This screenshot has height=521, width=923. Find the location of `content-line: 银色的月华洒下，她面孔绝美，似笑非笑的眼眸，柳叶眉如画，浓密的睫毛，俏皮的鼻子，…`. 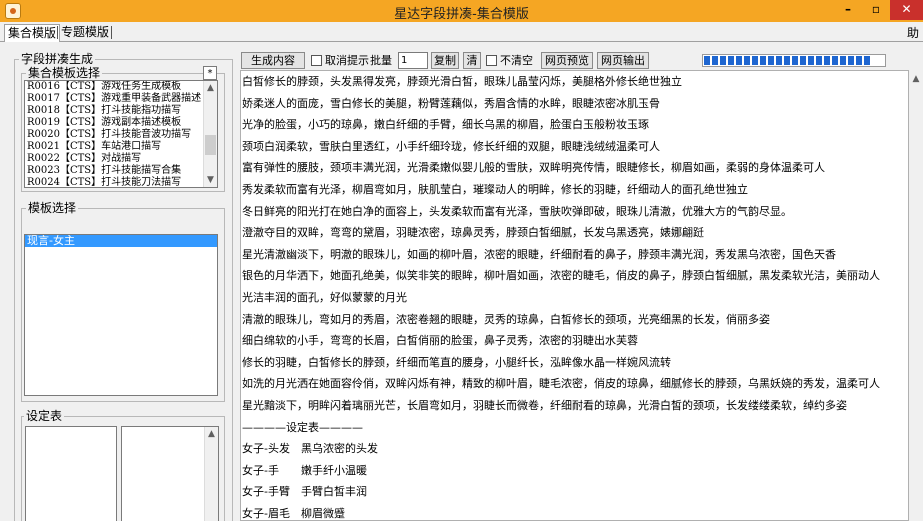

content-line: 银色的月华洒下，她面孔绝美，似笑非笑的眼眸，柳叶眉如画，浓密的睫毛，俏皮的鼻子，… is located at coordinates (561, 276).